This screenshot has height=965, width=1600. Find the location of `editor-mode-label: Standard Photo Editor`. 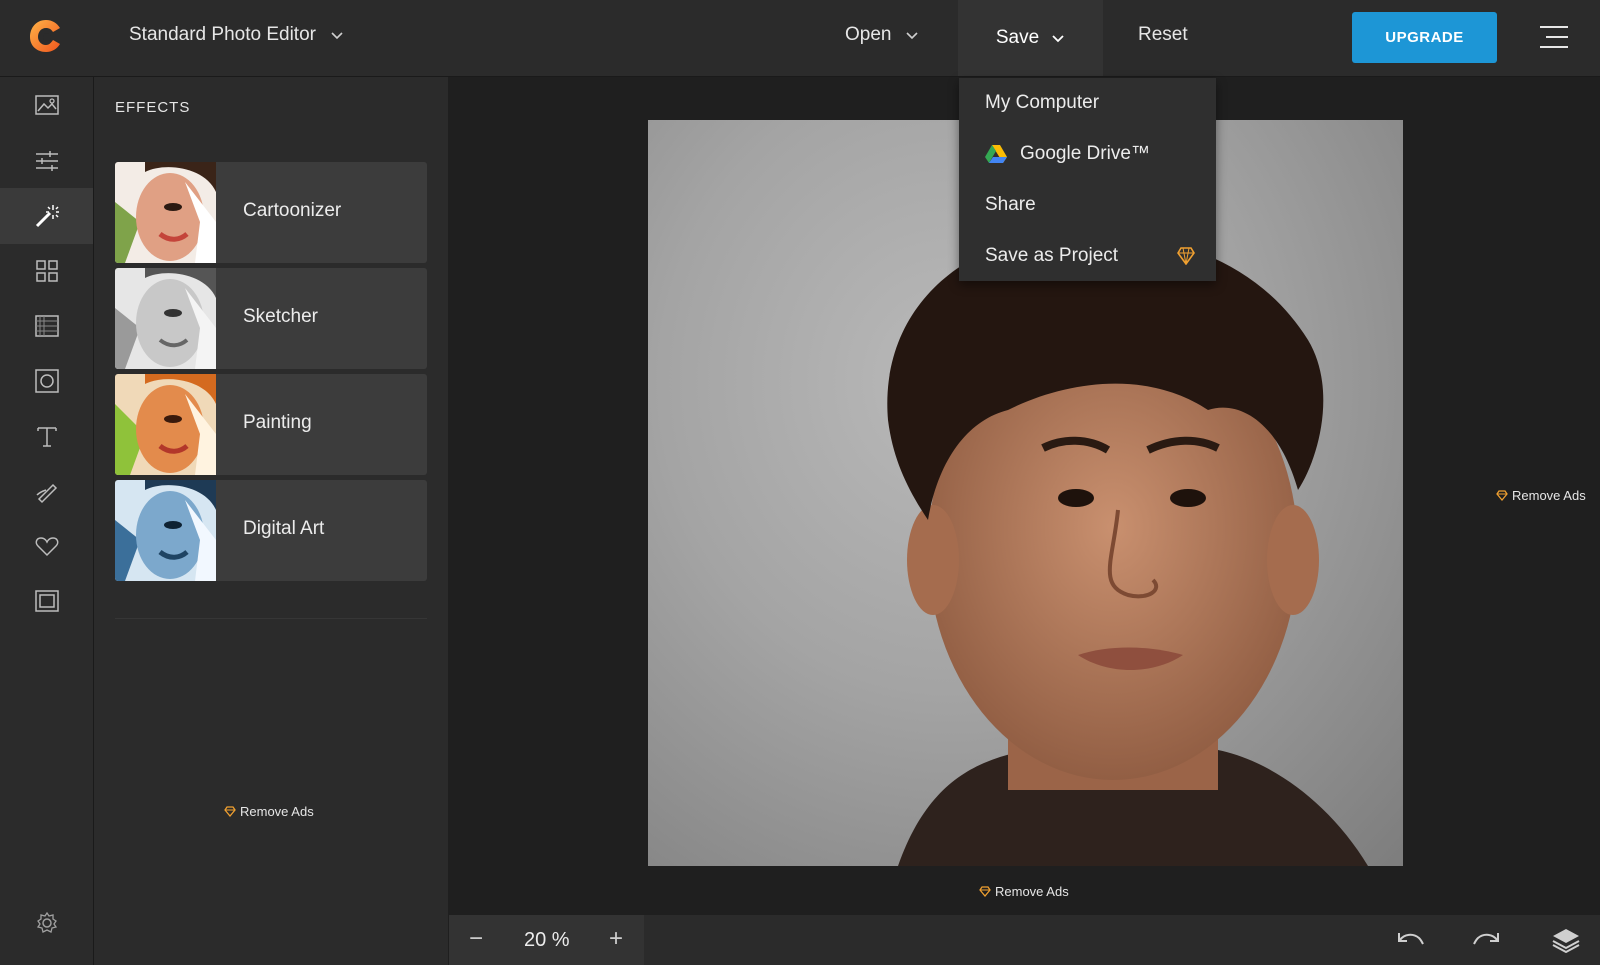

editor-mode-label: Standard Photo Editor is located at coordinates (222, 34).